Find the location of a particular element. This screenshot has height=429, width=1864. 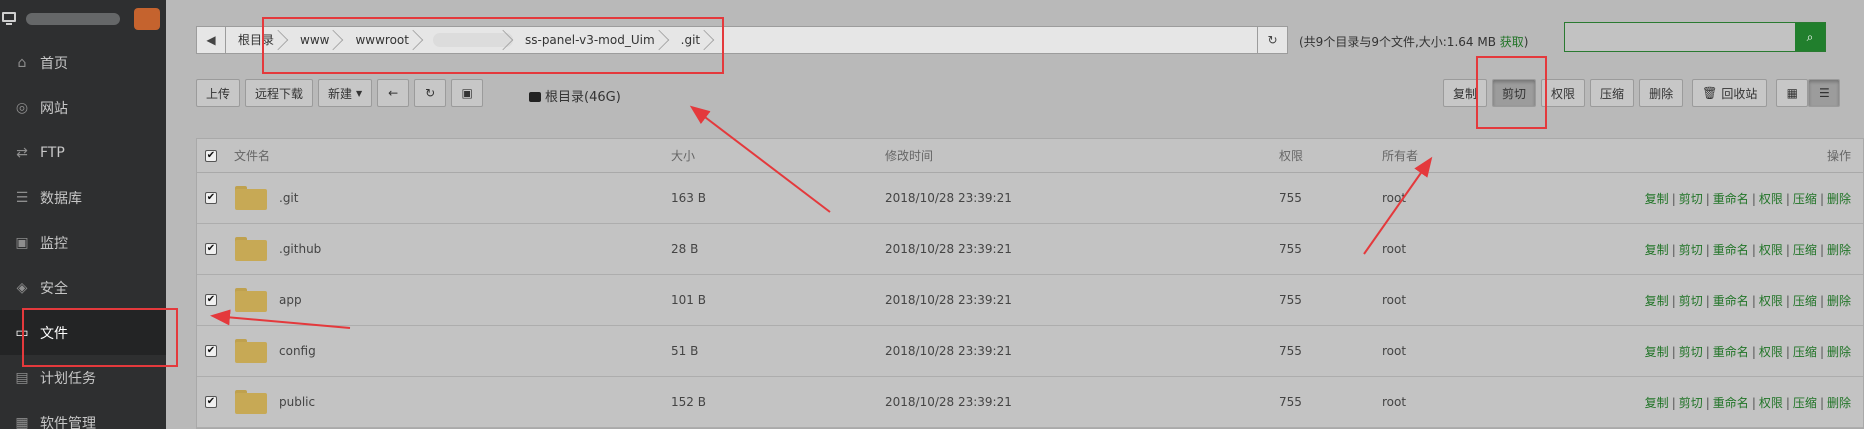

header-size: 大小 is located at coordinates (683, 155).